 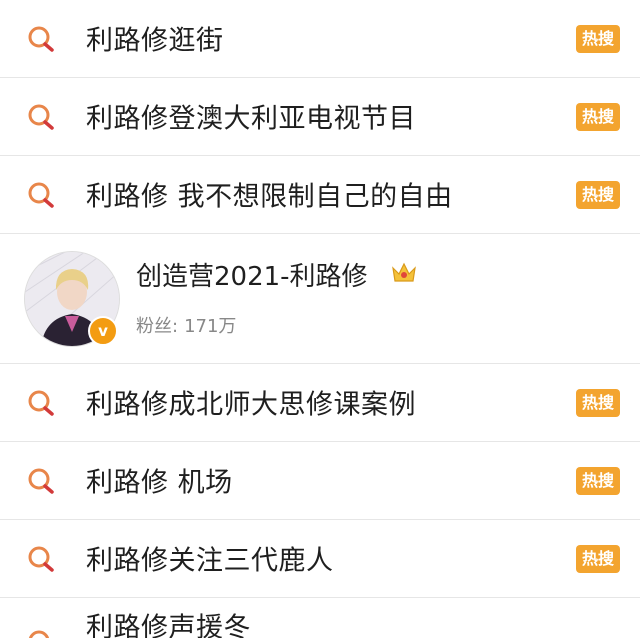 What do you see at coordinates (252, 274) in the screenshot?
I see `user-name: 创造营2021-利路修` at bounding box center [252, 274].